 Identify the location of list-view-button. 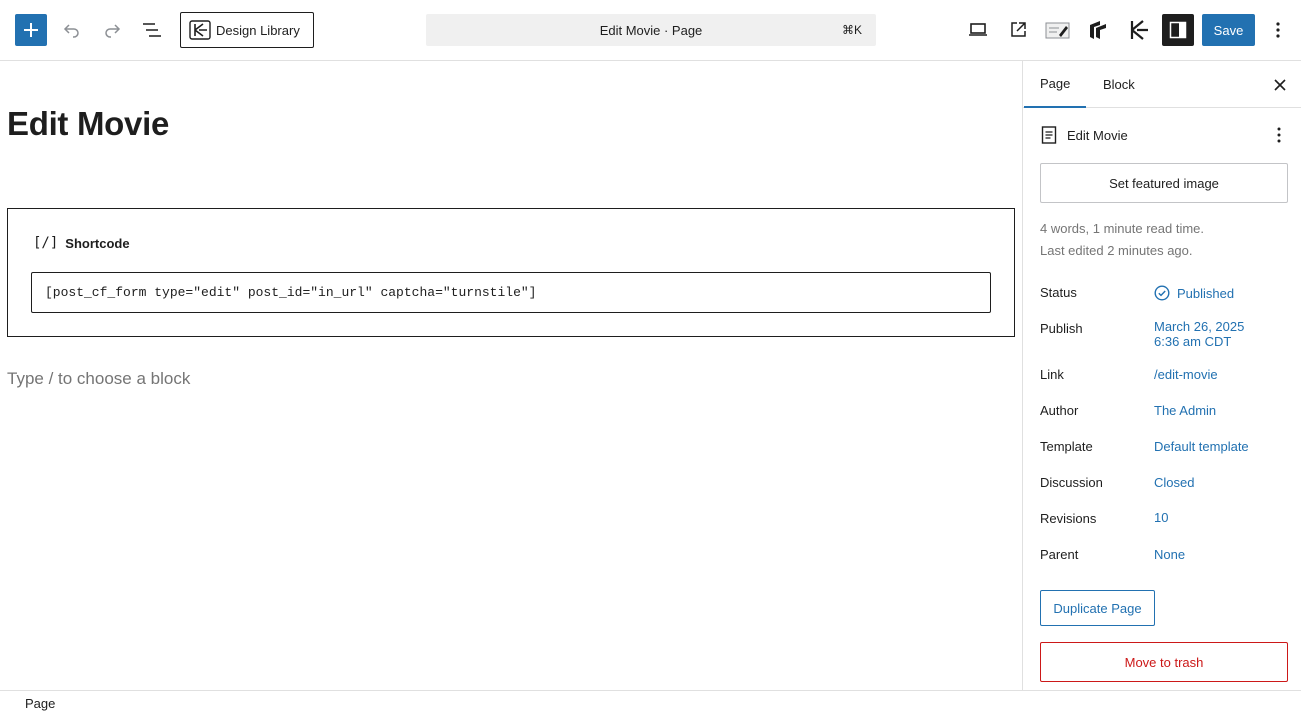
(152, 30).